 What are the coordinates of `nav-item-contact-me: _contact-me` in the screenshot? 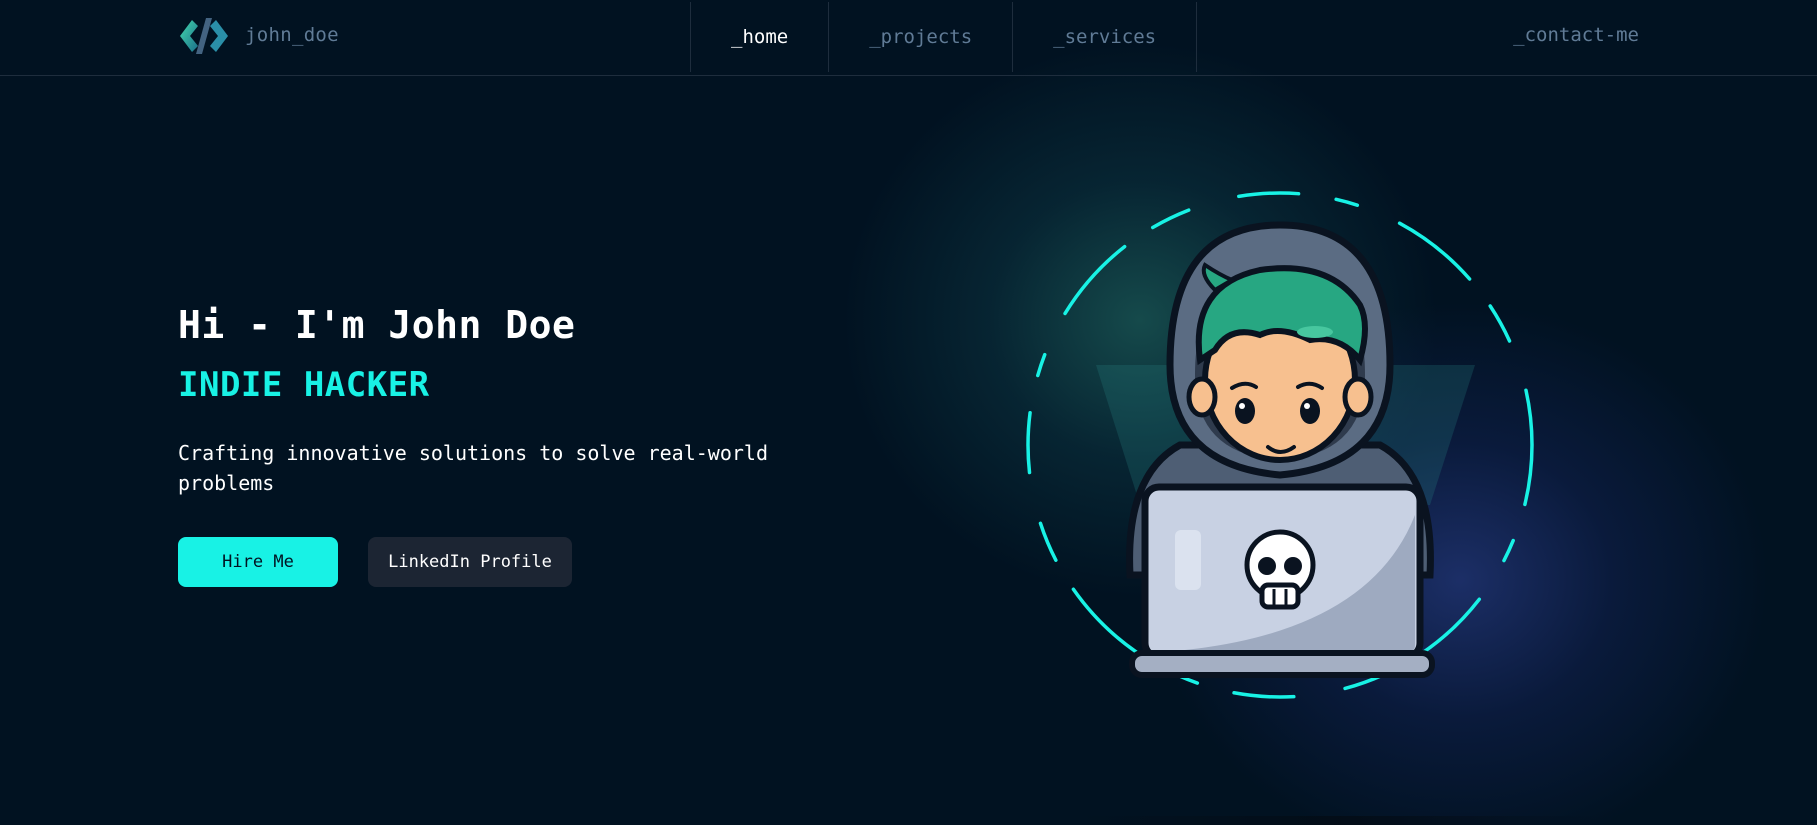 It's located at (1576, 35).